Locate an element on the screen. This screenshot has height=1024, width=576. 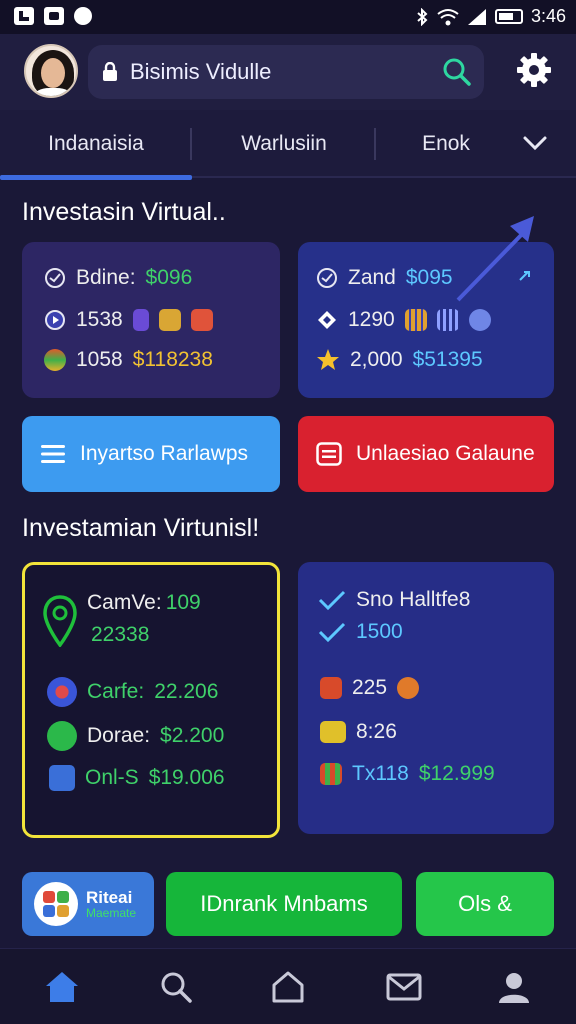
card-head-row: CamVe: 109 is located at coordinates (144, 603).